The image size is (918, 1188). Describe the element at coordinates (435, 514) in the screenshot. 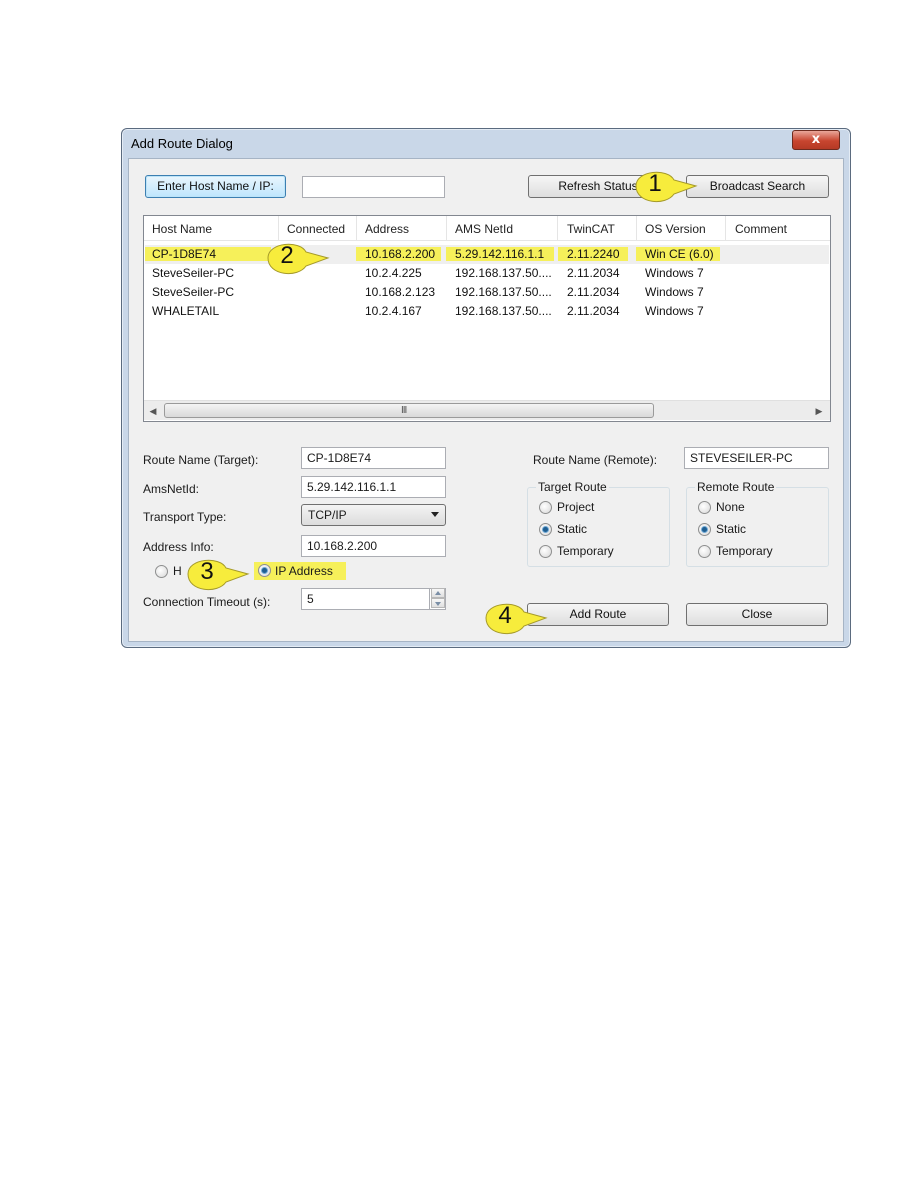

I see `chevron-down-icon` at that location.